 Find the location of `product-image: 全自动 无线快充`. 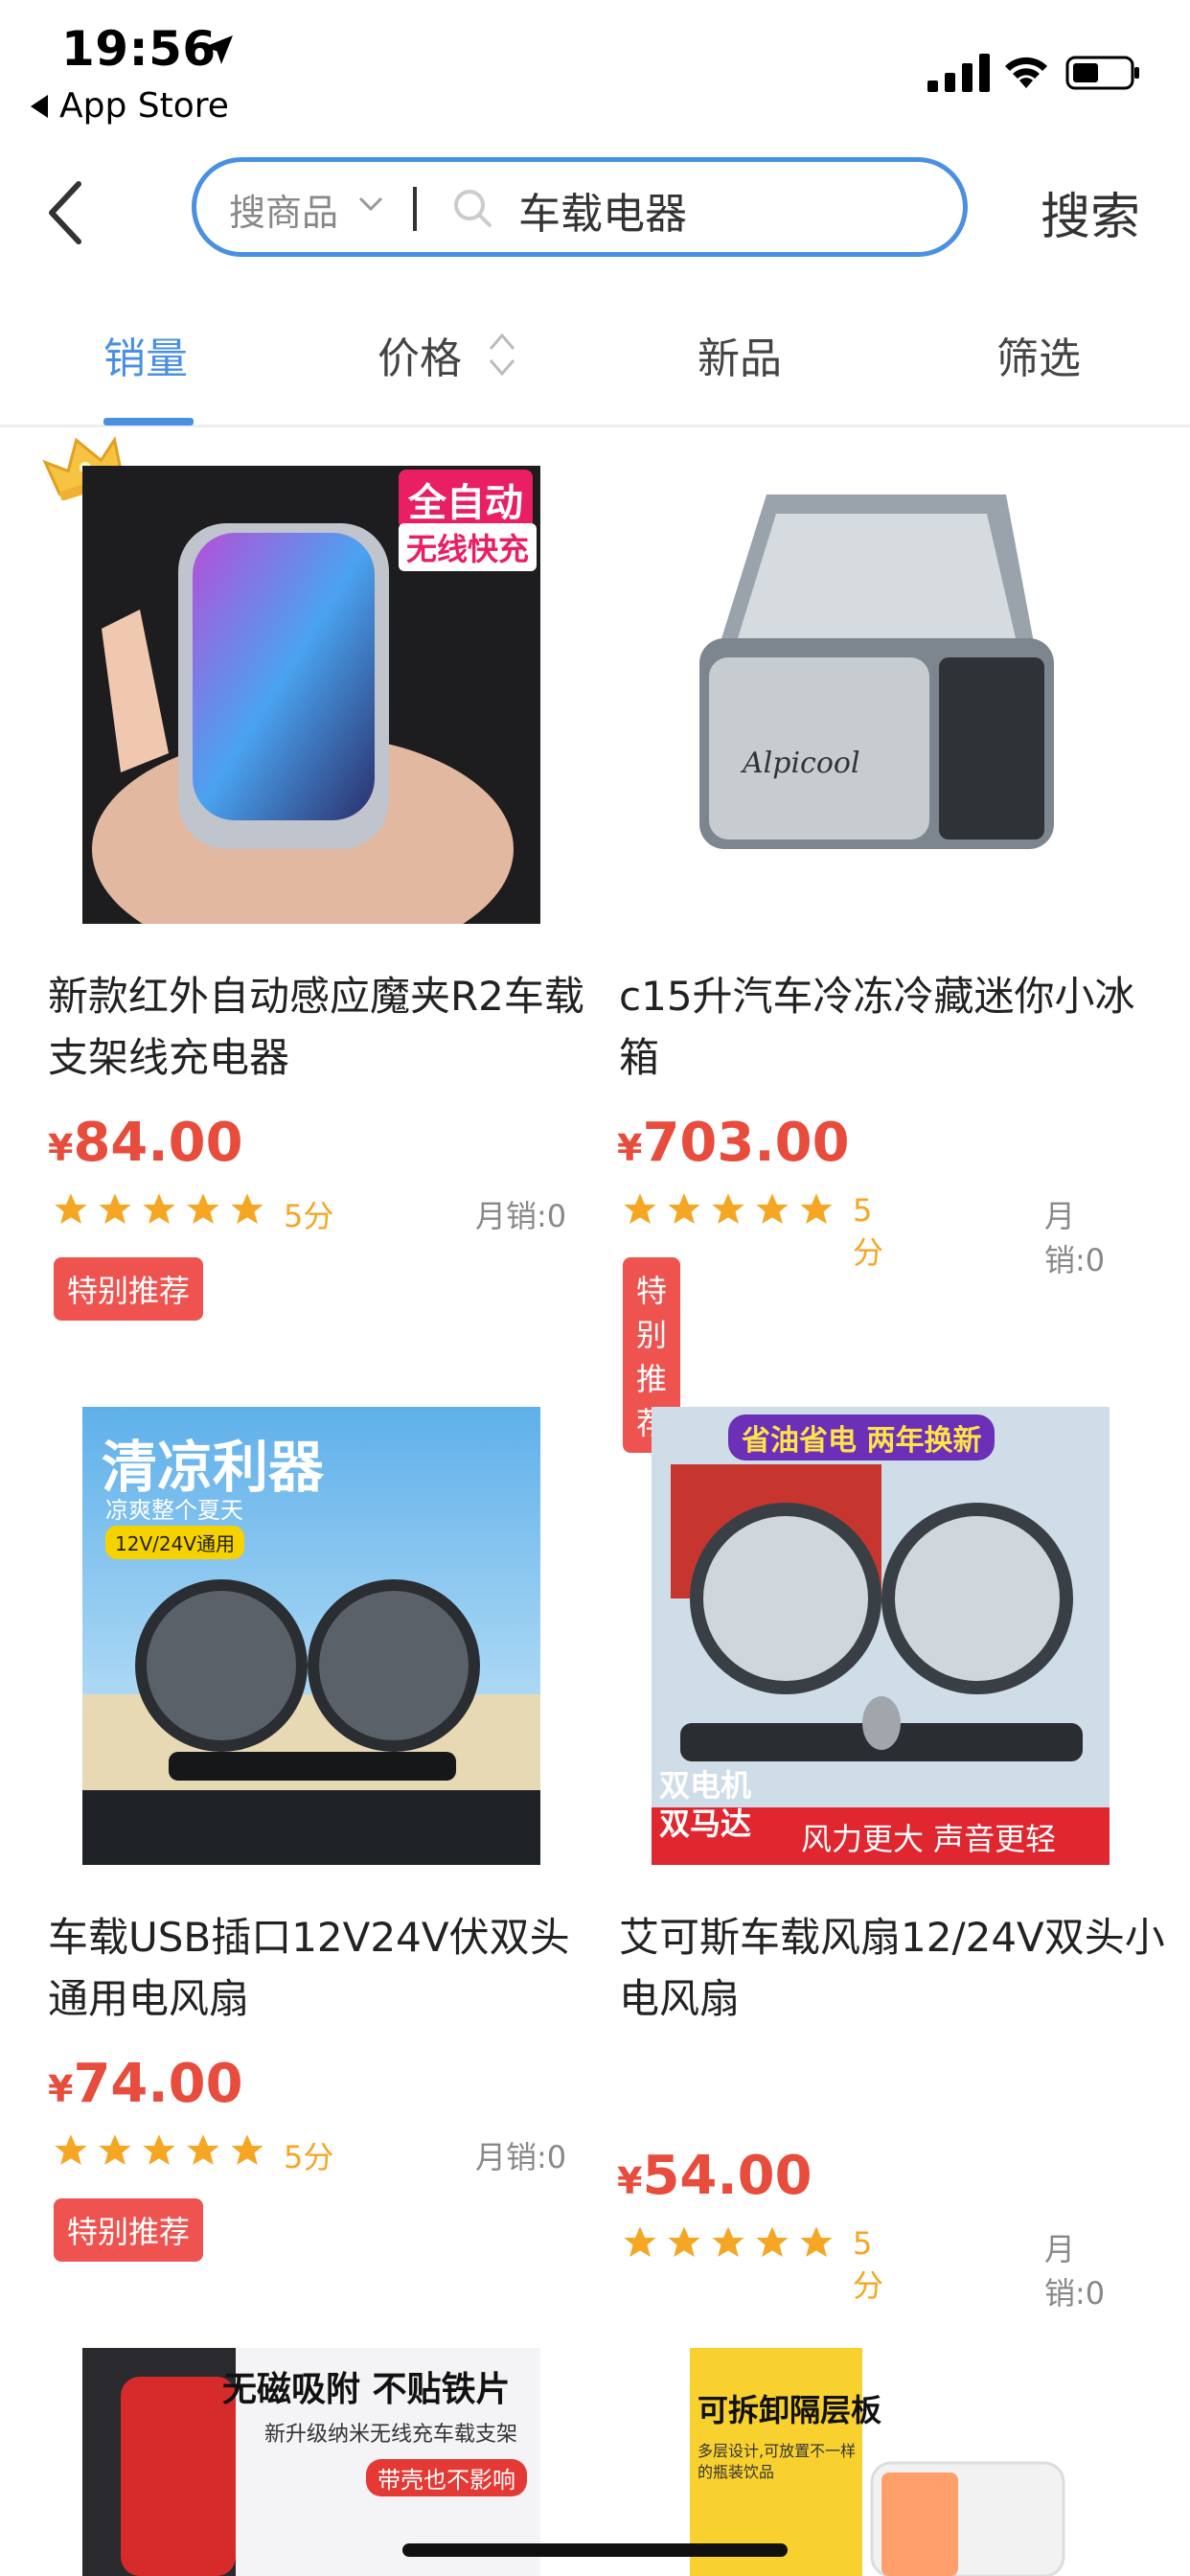

product-image: 全自动 无线快充 is located at coordinates (311, 695).